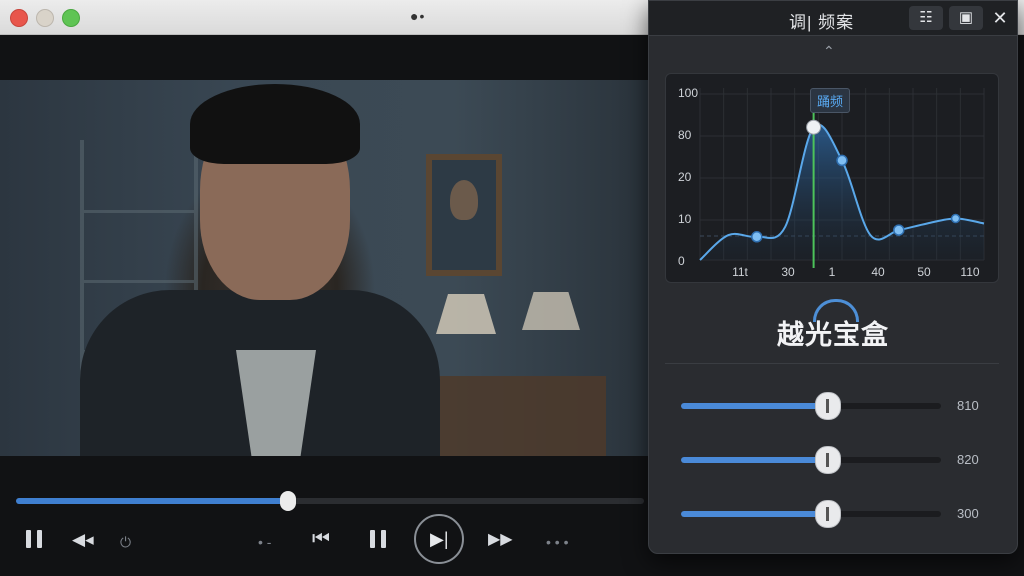 This screenshot has height=576, width=1024. I want to click on more-left-button: • -, so click(264, 542).